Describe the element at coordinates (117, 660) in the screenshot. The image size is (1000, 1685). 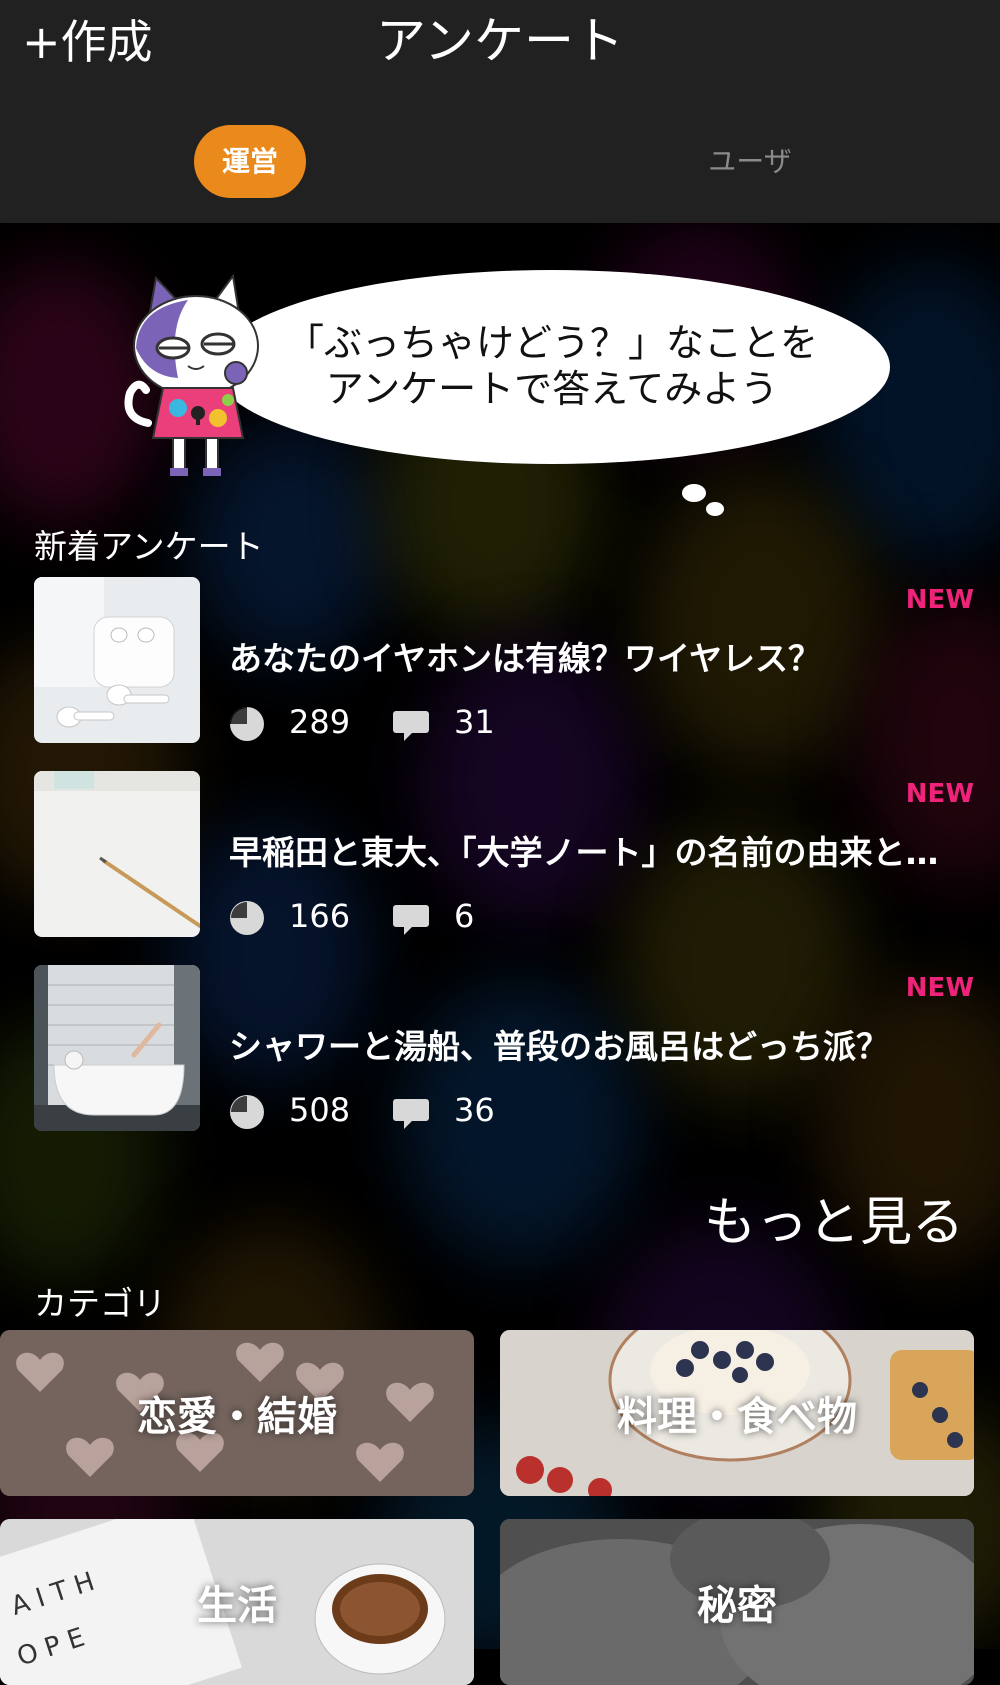
I see `survey-thumbnail-earphones` at that location.